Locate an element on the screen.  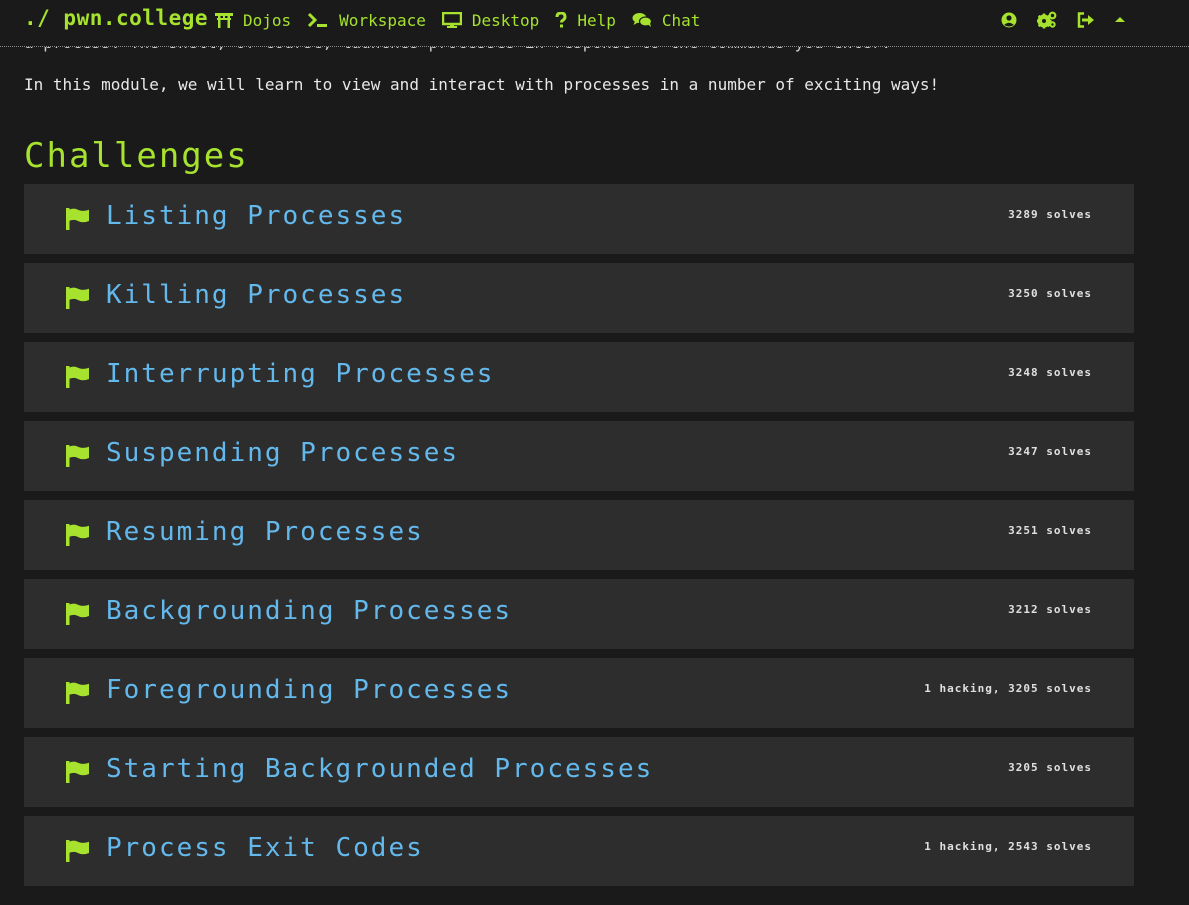
nav-links: Dojos Workspace Desktop Help Chat is located at coordinates (465, 20).